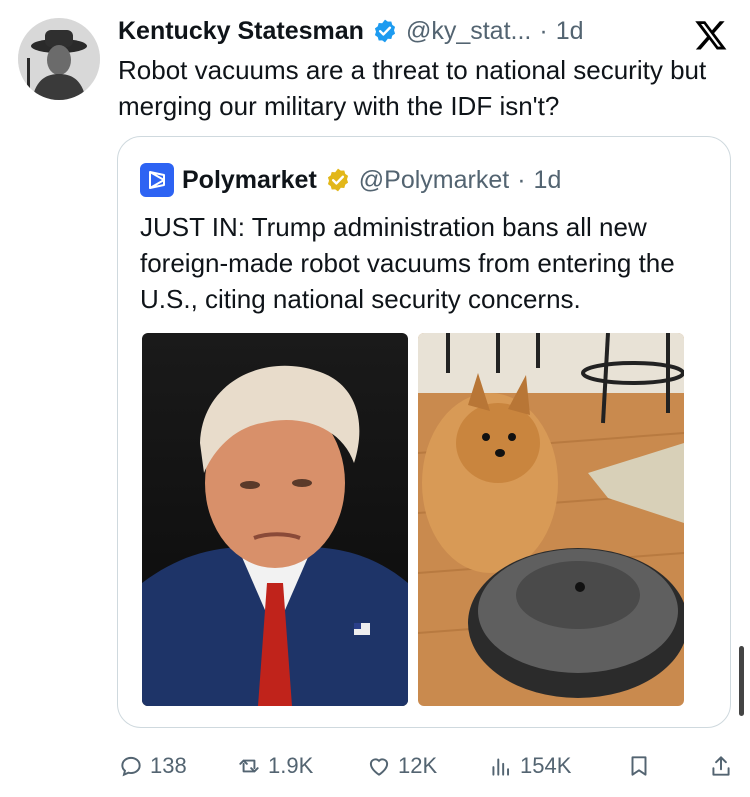  What do you see at coordinates (546, 765) in the screenshot?
I see `views-count: 154K` at bounding box center [546, 765].